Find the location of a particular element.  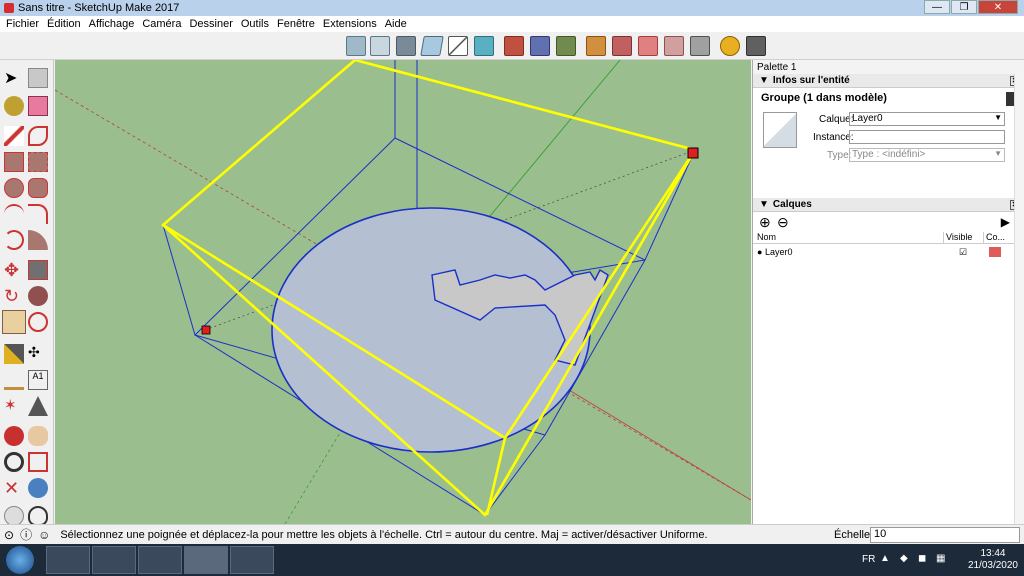

maximize-button: ❐ is located at coordinates (964, 7).